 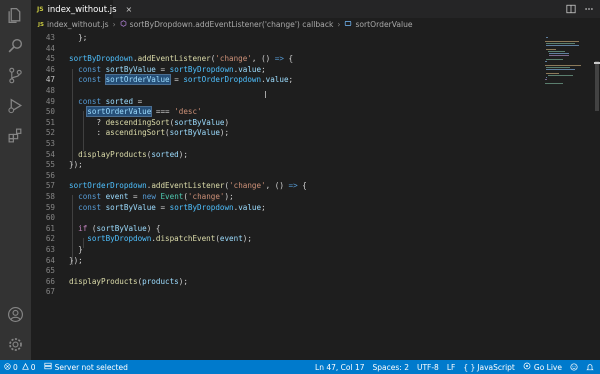 I want to click on line-code: : ascendingSort(sortByValue);, so click(x=163, y=133).